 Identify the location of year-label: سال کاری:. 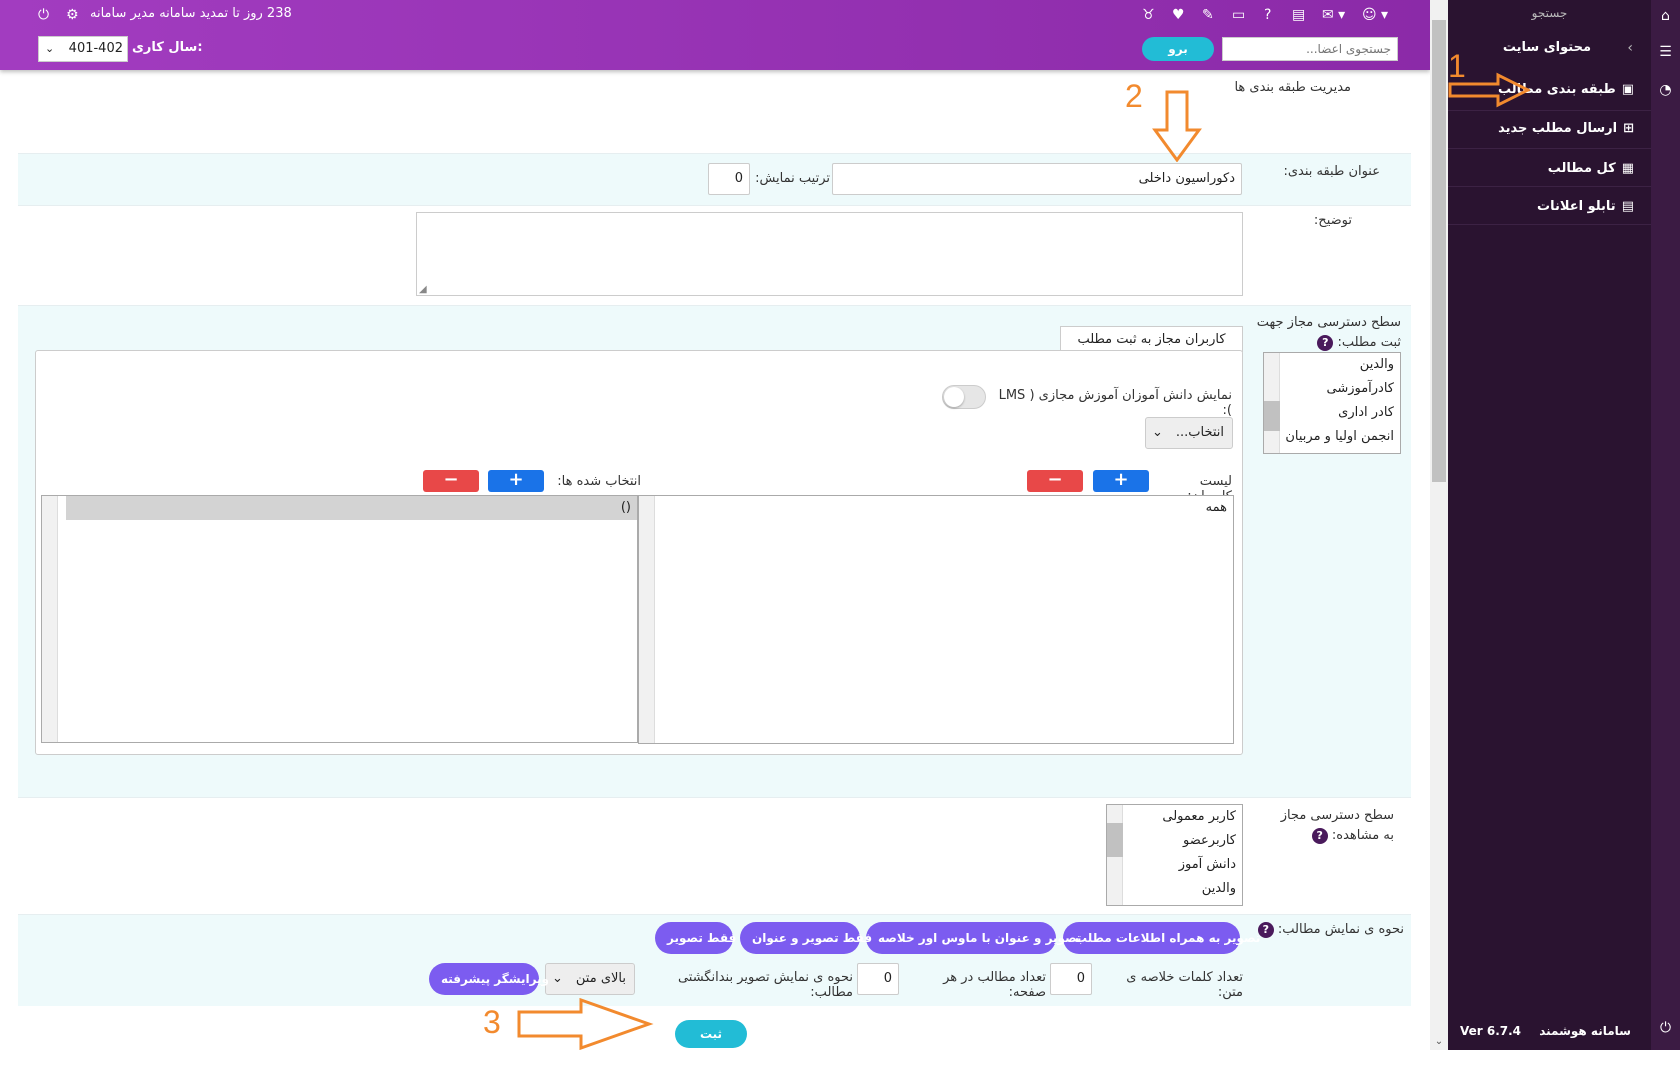
(167, 47).